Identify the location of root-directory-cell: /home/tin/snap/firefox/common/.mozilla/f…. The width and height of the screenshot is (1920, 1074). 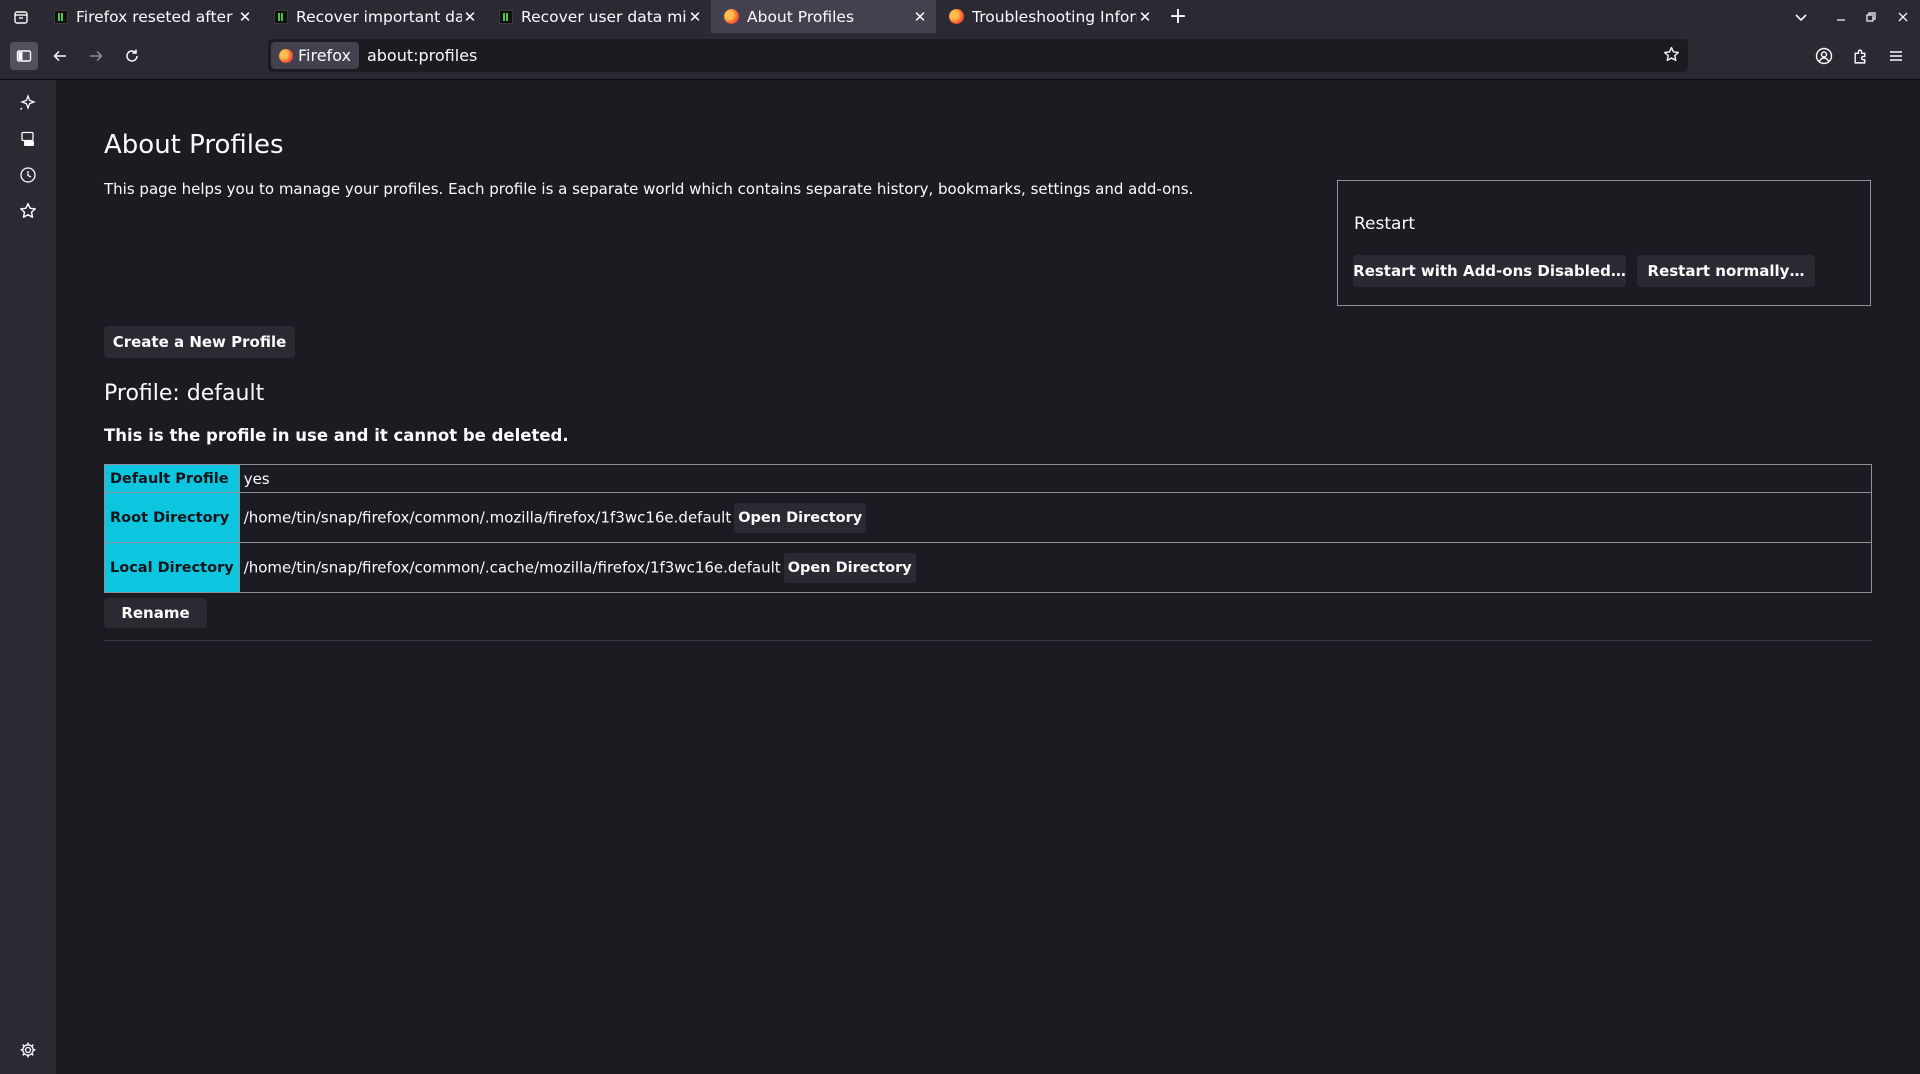
(1055, 517).